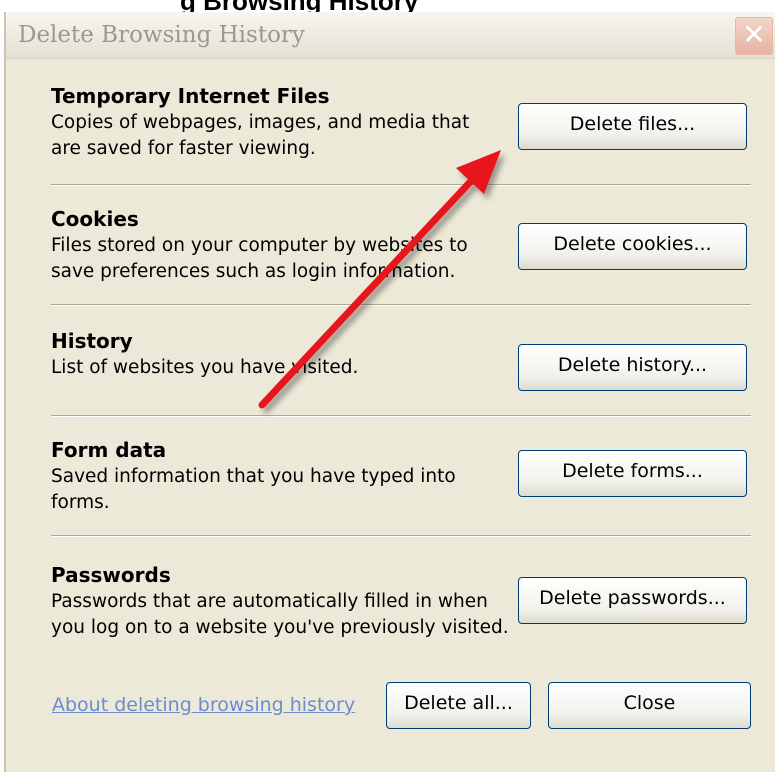 Image resolution: width=775 pixels, height=772 pixels. I want to click on red-arrow-annotation, so click(379, 279).